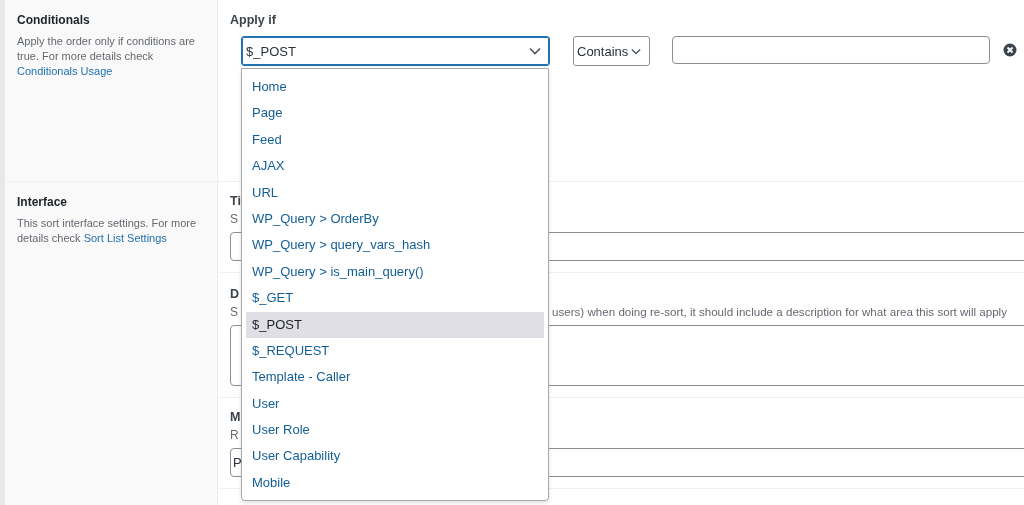  I want to click on dropdown-option: User, so click(395, 404).